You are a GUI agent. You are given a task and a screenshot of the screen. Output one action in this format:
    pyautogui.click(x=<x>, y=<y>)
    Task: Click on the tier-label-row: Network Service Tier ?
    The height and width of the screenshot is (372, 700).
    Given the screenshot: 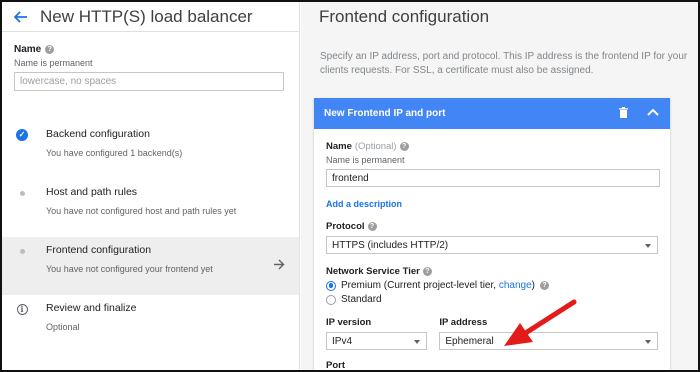 What is the action you would take?
    pyautogui.click(x=492, y=271)
    